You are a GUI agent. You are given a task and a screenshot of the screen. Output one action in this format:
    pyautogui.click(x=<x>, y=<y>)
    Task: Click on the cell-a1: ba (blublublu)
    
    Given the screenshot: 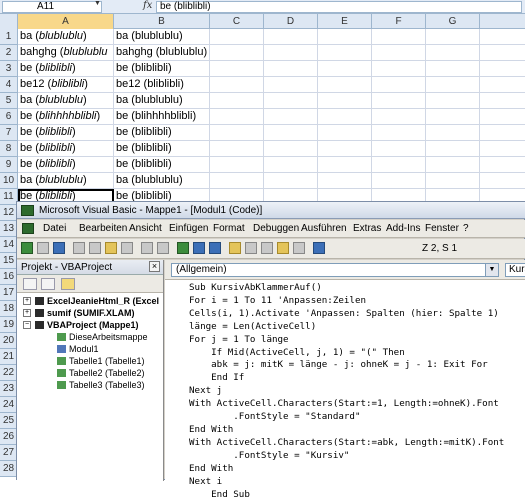 What is the action you would take?
    pyautogui.click(x=66, y=37)
    